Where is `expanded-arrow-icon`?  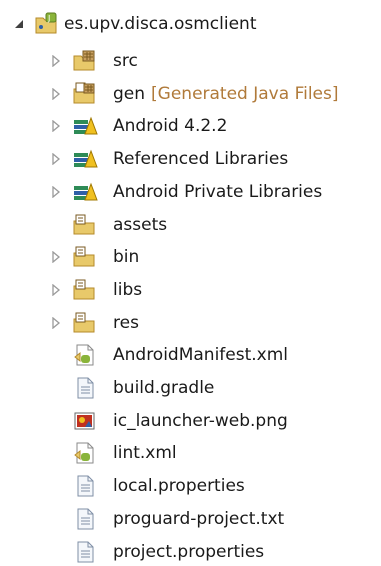
expanded-arrow-icon is located at coordinates (19, 24).